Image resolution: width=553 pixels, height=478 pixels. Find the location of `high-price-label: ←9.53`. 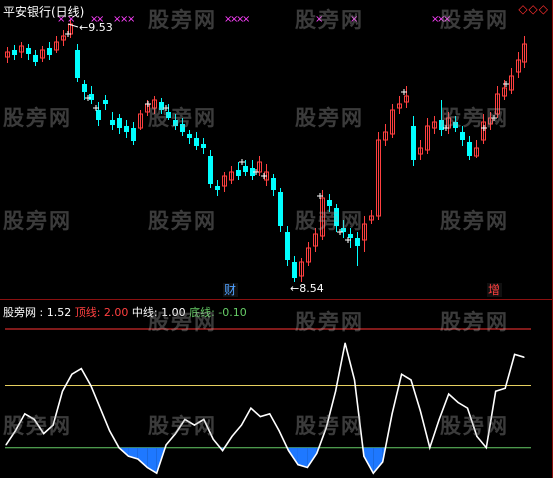

high-price-label: ←9.53 is located at coordinates (96, 27).